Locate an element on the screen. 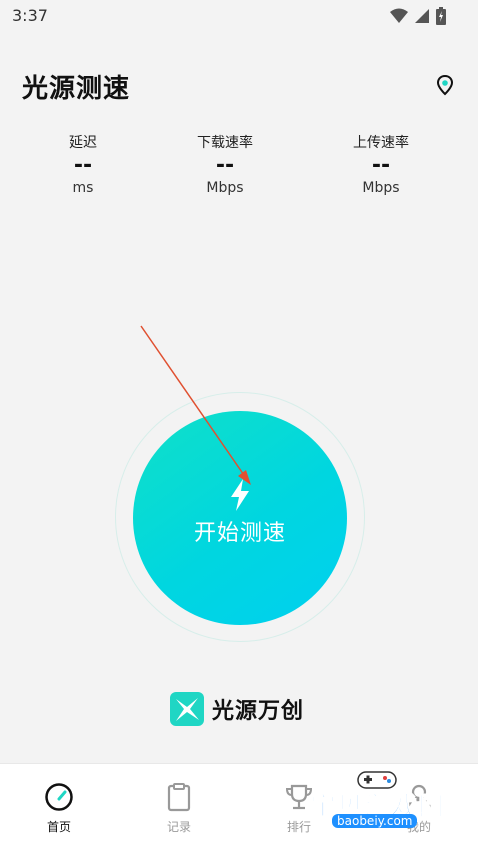 The height and width of the screenshot is (851, 478). upload-unit: Mbps is located at coordinates (381, 188).